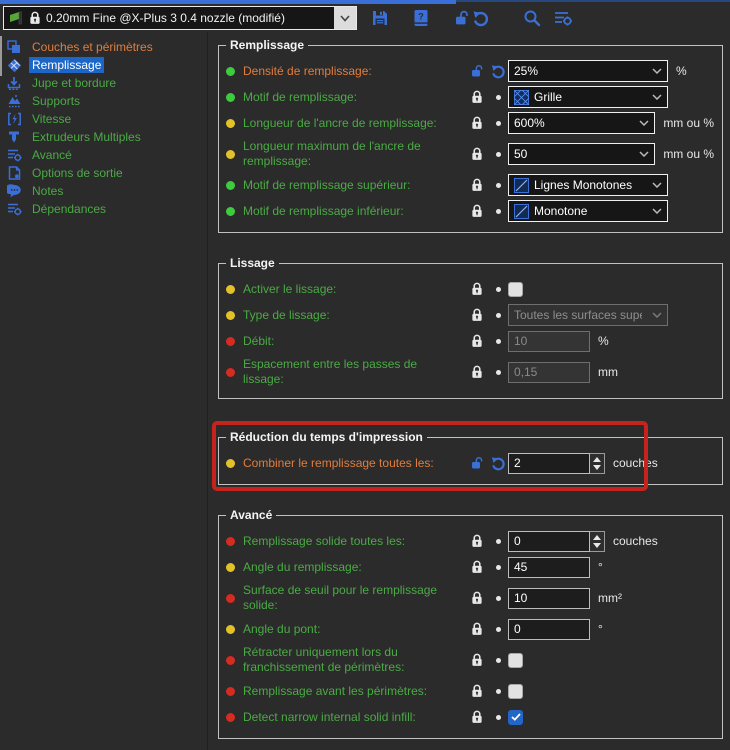 The image size is (730, 750). What do you see at coordinates (69, 209) in the screenshot?
I see `sidebar-item-label: Dépendances` at bounding box center [69, 209].